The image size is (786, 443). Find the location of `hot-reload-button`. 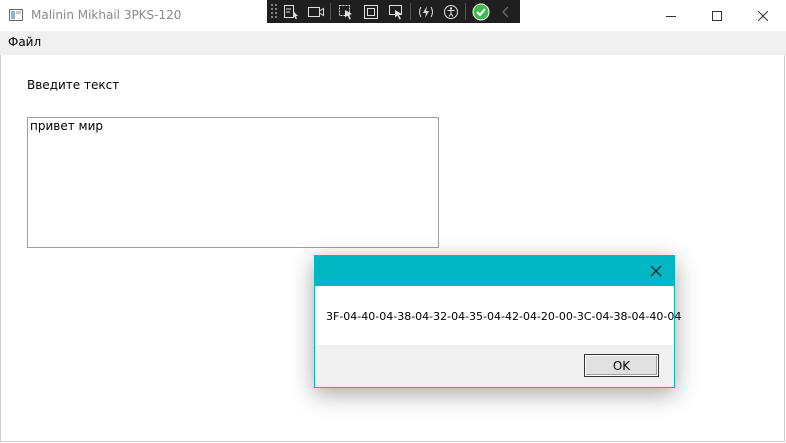

hot-reload-button is located at coordinates (425, 11).